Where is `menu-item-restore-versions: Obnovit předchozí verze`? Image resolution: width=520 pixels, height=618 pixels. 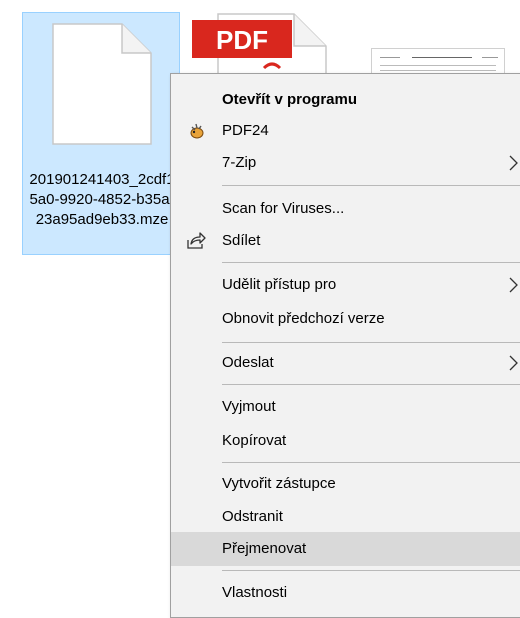
menu-item-restore-versions: Obnovit předchozí verze is located at coordinates (345, 319).